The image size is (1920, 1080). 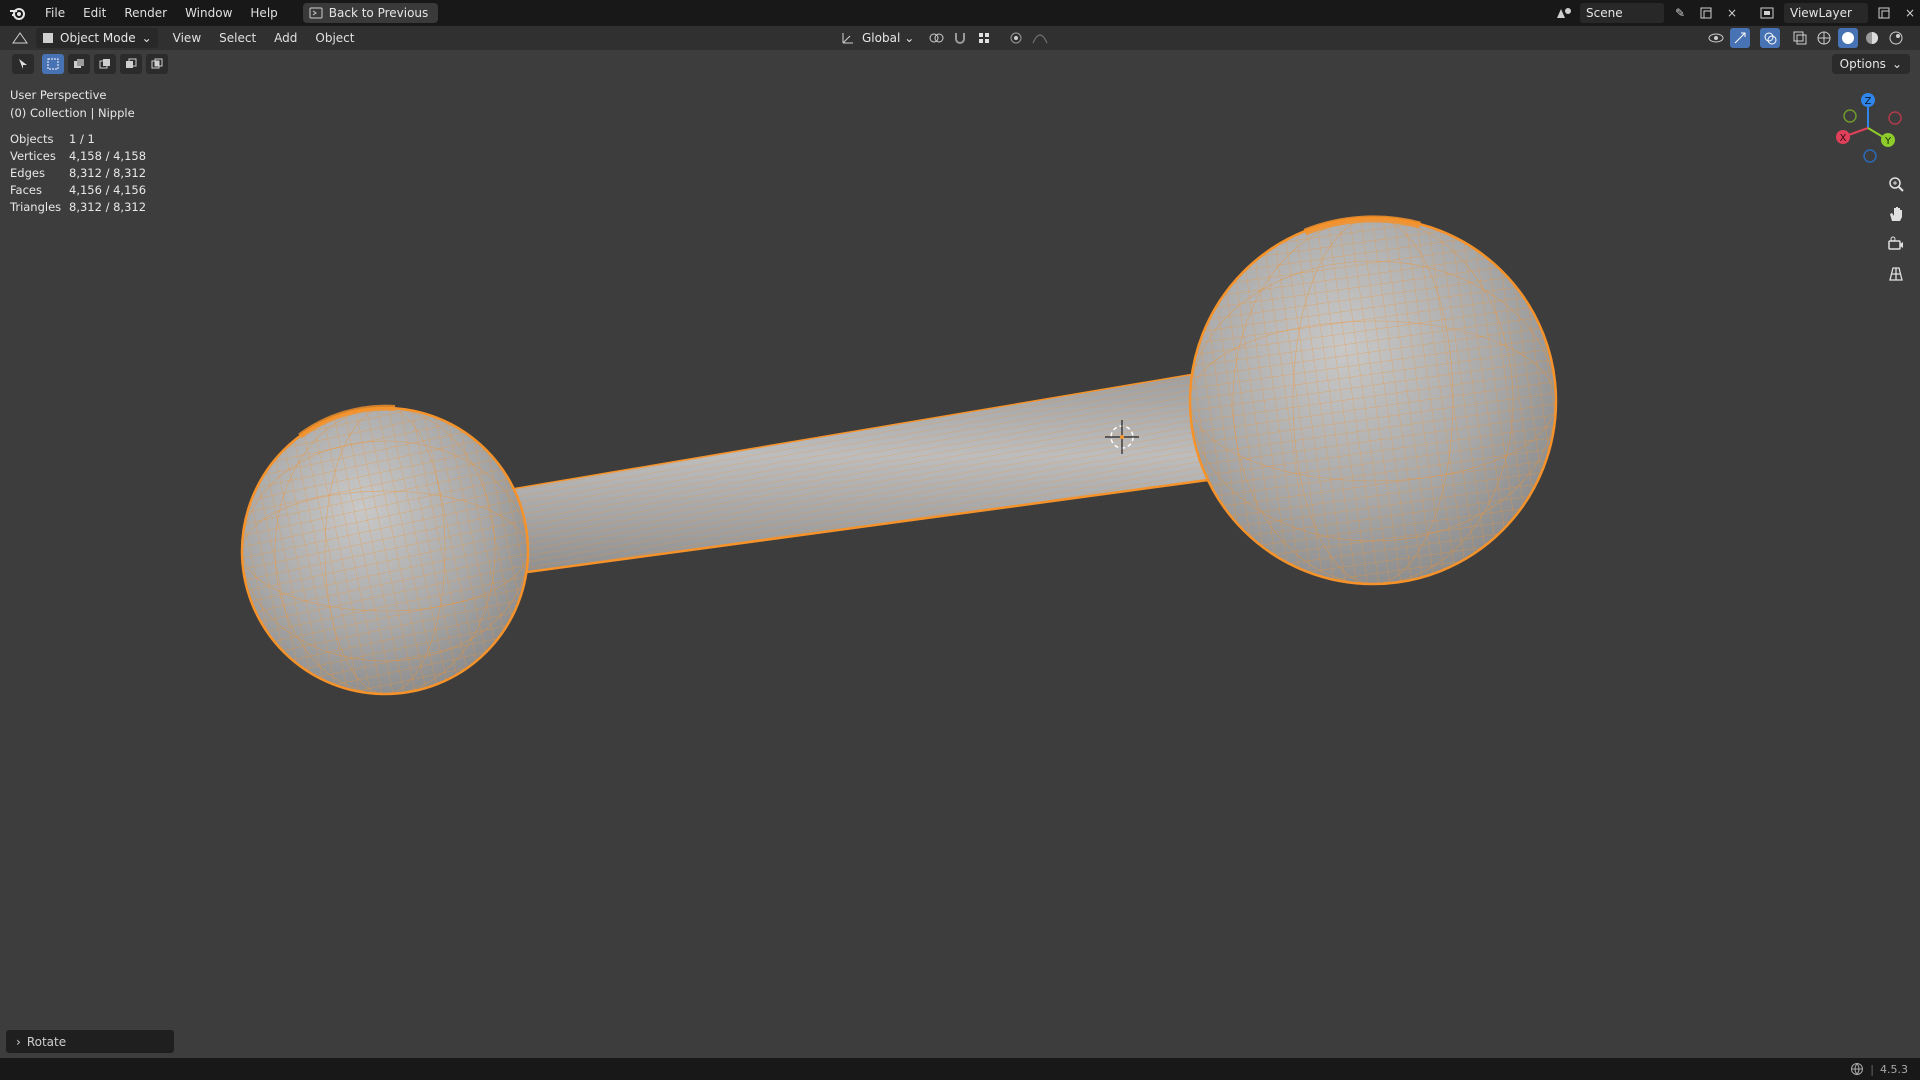 What do you see at coordinates (1857, 1069) in the screenshot?
I see `network-globe-icon` at bounding box center [1857, 1069].